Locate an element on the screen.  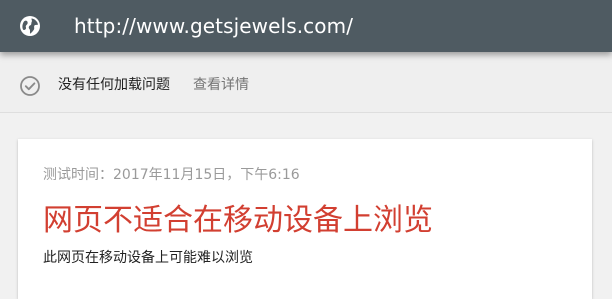
load-status-message: 没有任何加载问题 is located at coordinates (114, 85).